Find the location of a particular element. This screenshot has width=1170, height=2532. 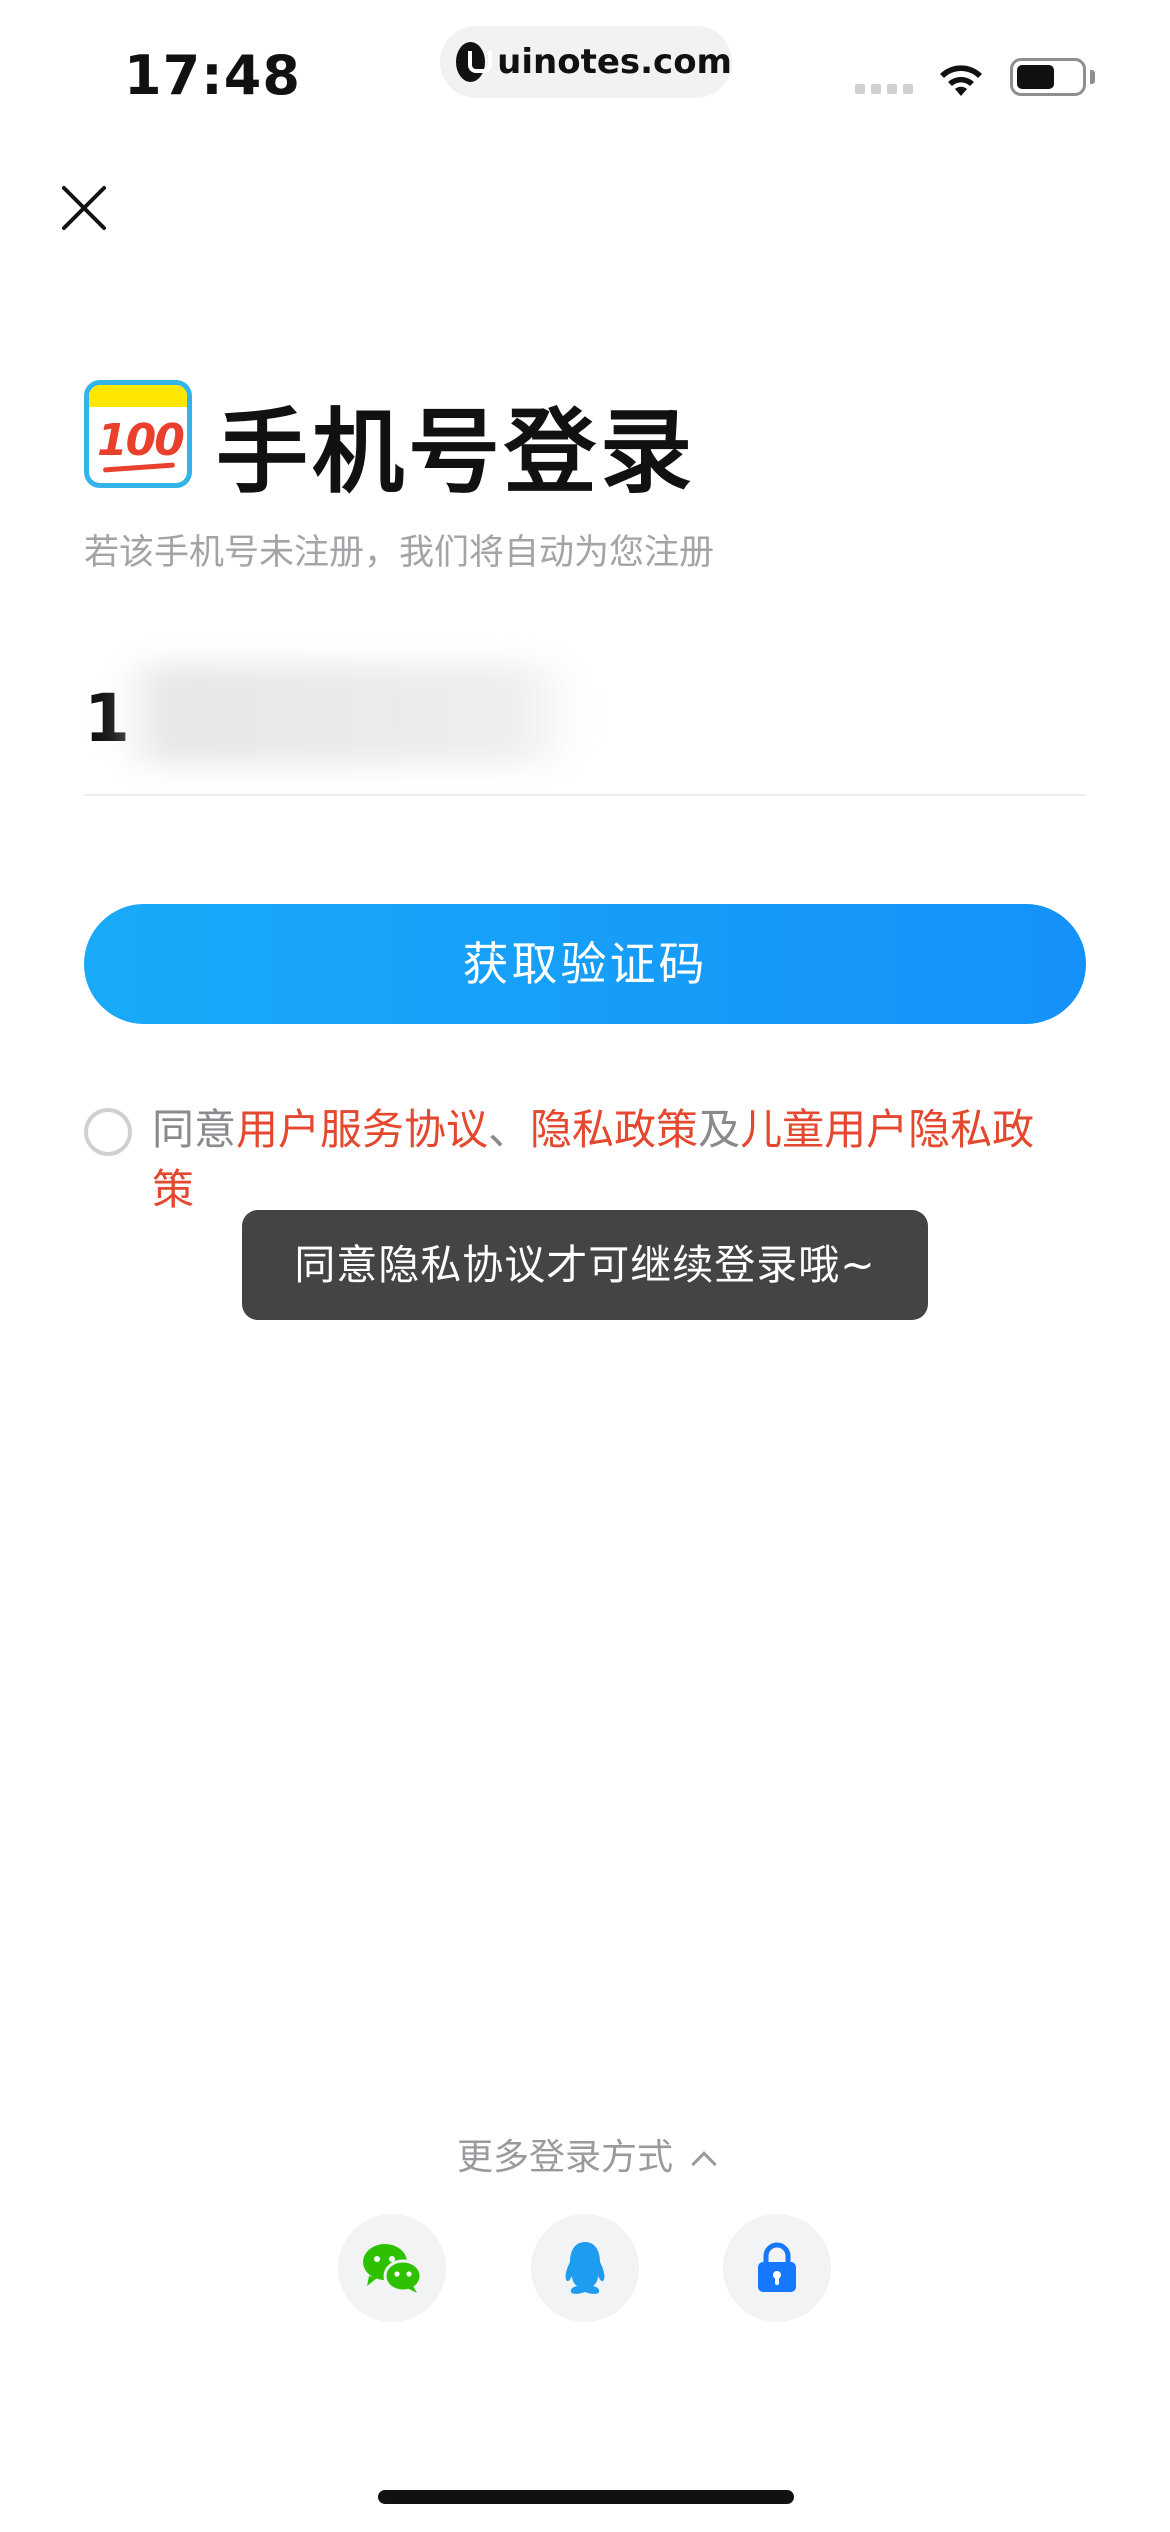

qq-login-button is located at coordinates (585, 2268).